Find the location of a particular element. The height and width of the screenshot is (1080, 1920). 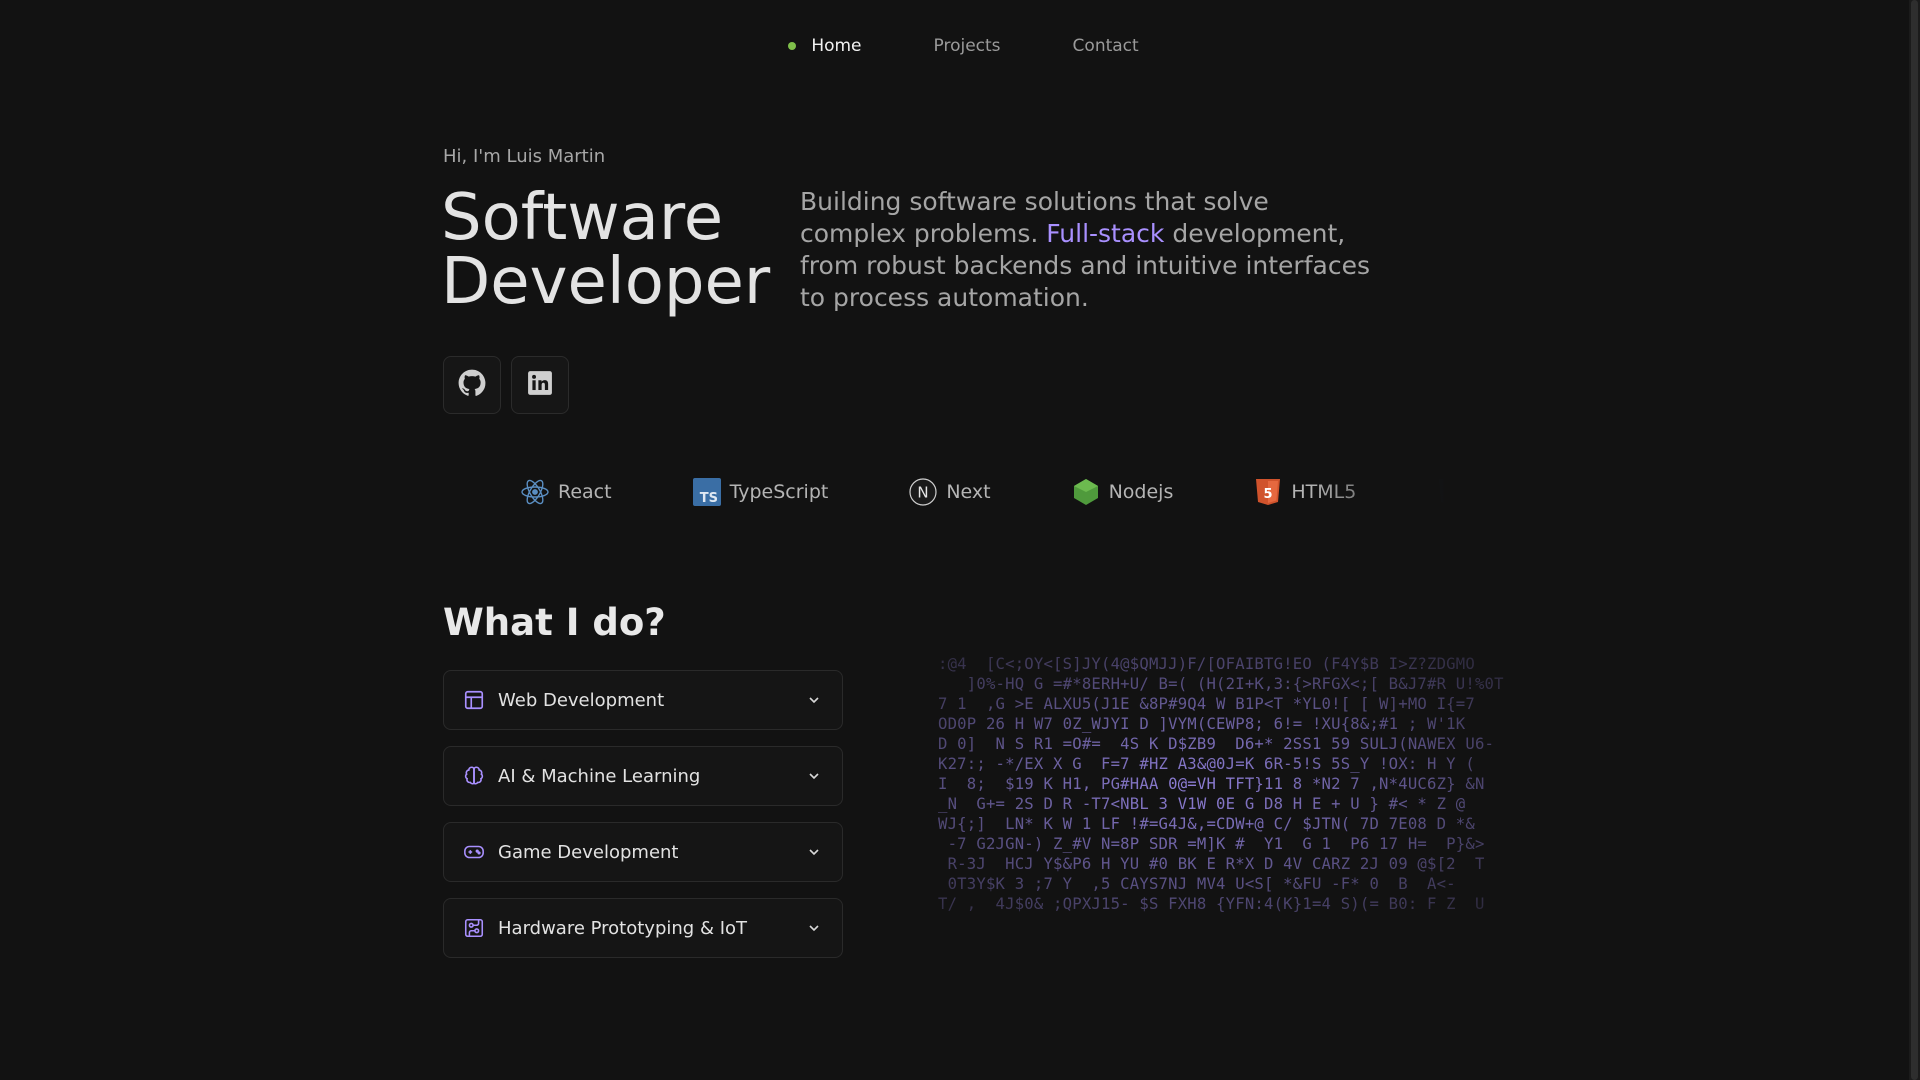

nav-projects-label: Projects is located at coordinates (967, 46).